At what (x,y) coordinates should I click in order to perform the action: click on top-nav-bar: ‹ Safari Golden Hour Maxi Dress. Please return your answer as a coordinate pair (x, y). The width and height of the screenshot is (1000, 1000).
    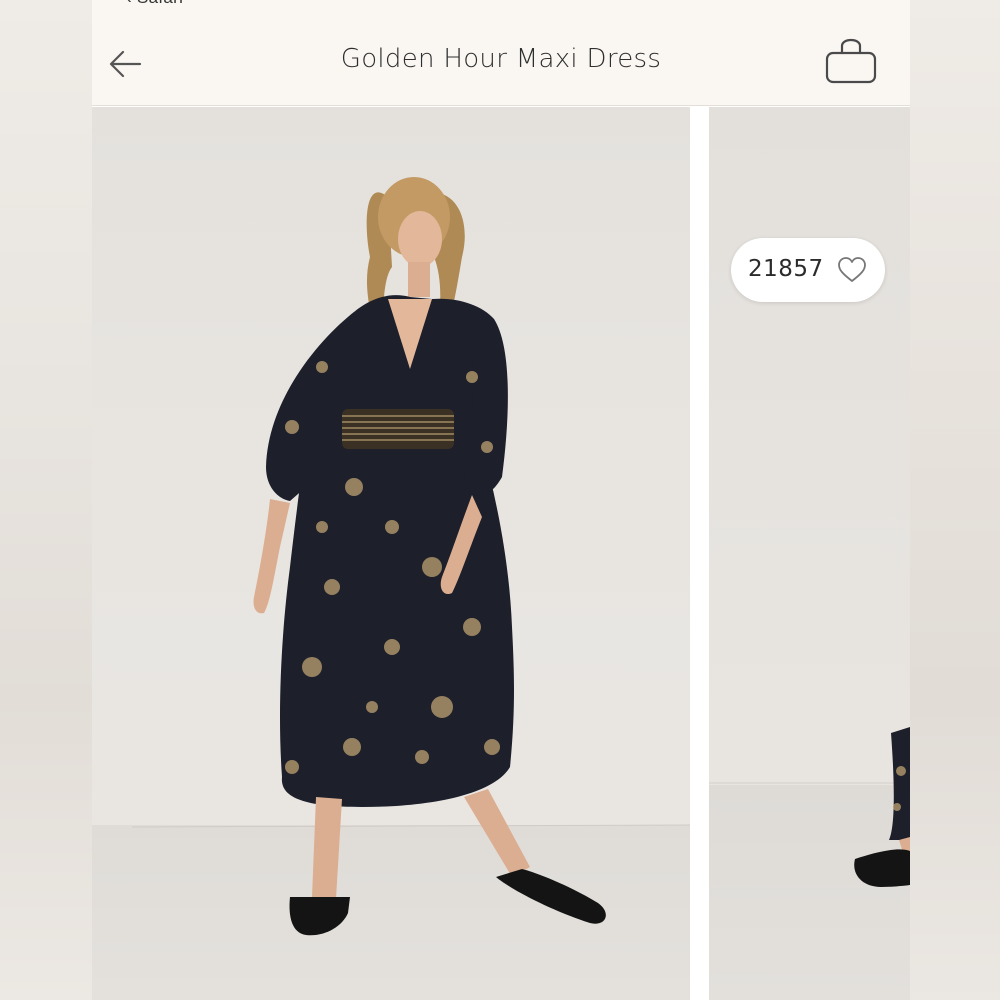
    Looking at the image, I should click on (501, 53).